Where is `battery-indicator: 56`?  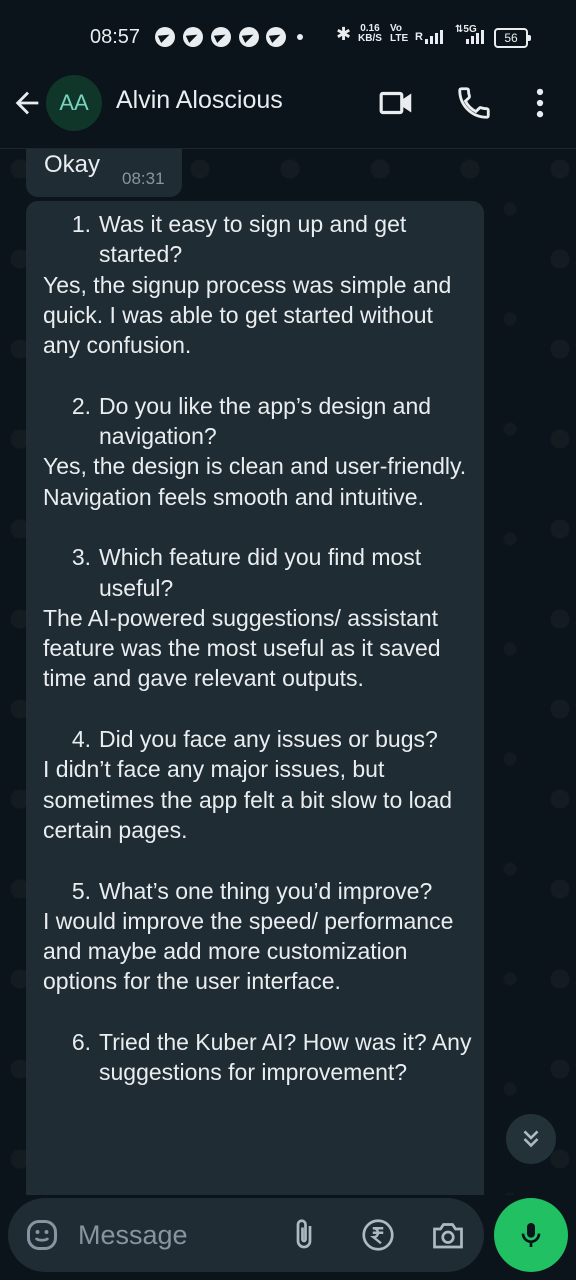
battery-indicator: 56 is located at coordinates (512, 38).